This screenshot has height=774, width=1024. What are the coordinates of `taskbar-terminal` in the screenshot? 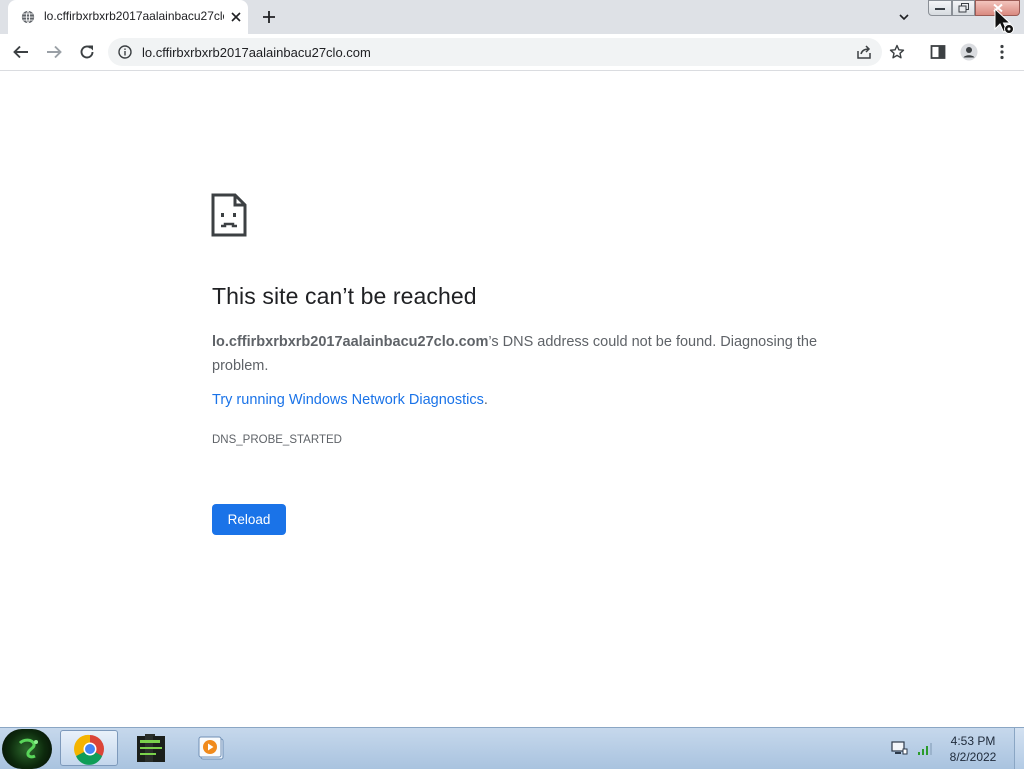 It's located at (151, 748).